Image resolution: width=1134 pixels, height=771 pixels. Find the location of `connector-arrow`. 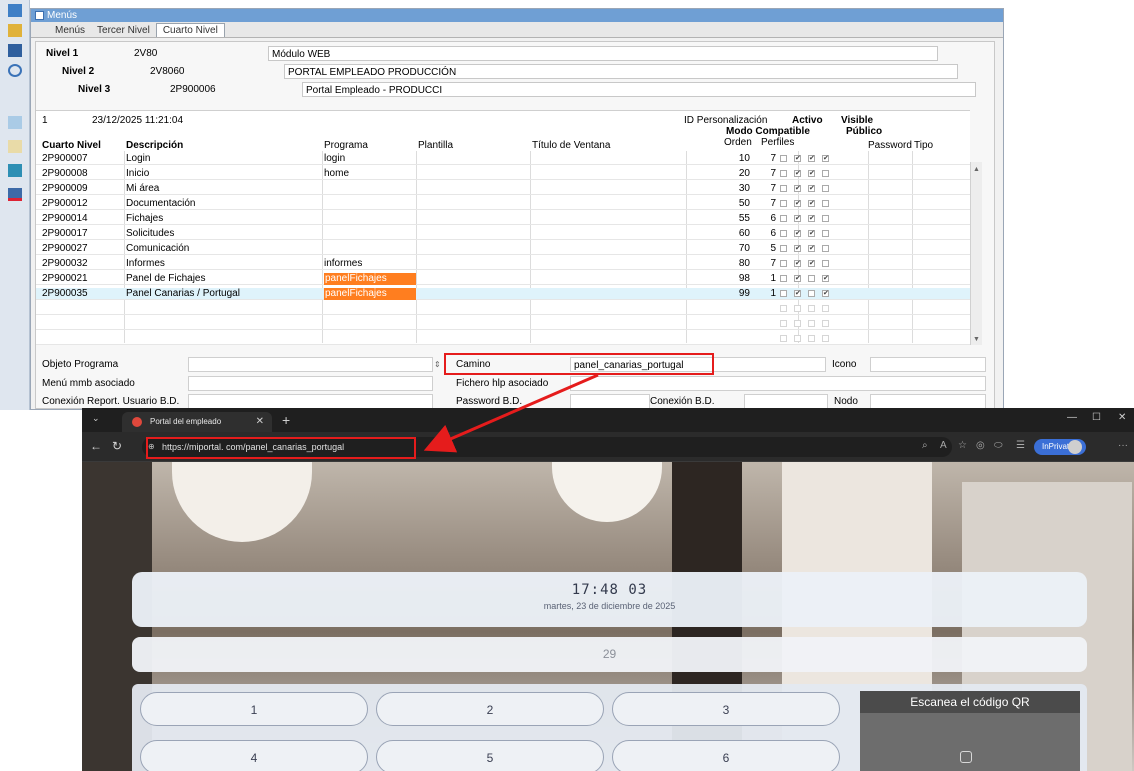

connector-arrow is located at coordinates (511, 413).